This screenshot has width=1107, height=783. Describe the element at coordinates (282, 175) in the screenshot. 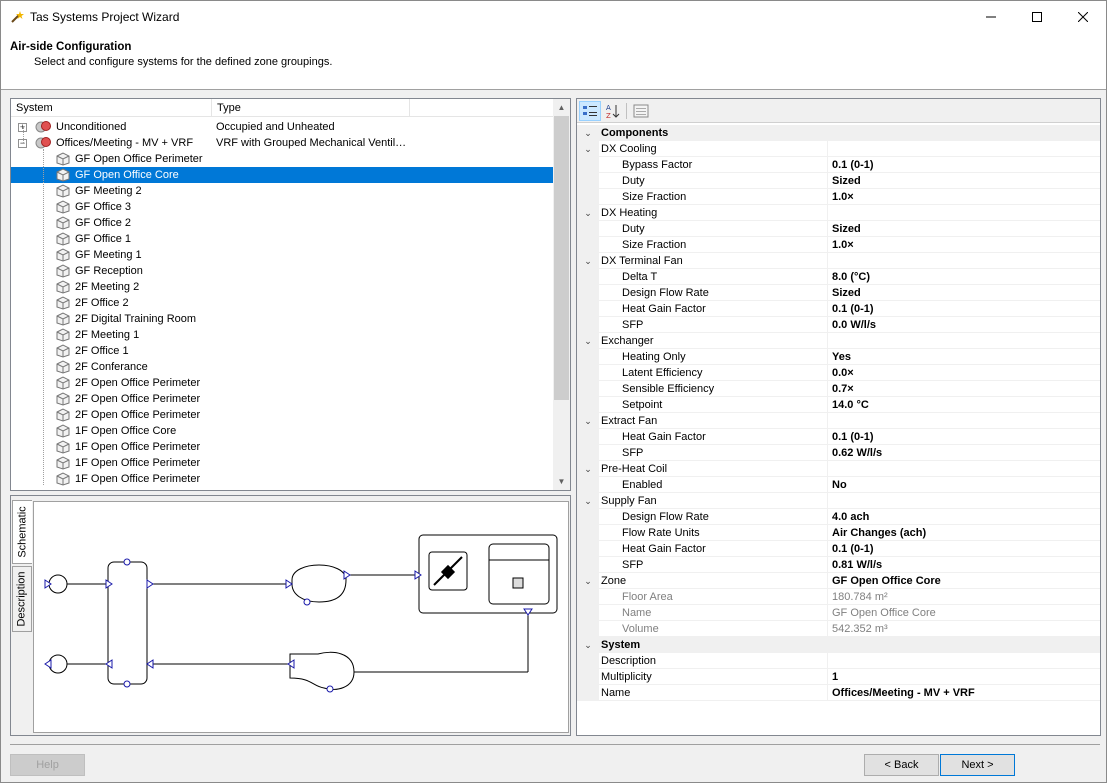

I see `tree-zone-row: GF Open Office Core` at that location.